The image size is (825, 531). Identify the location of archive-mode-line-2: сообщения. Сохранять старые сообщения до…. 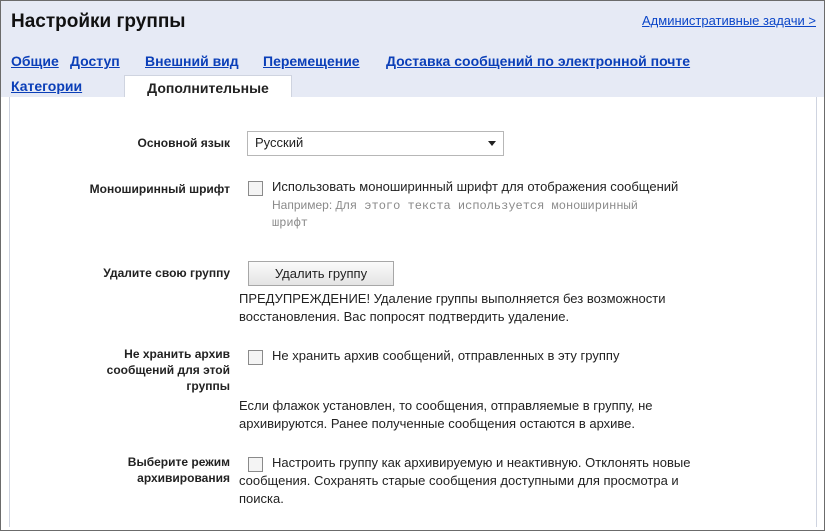
(459, 480).